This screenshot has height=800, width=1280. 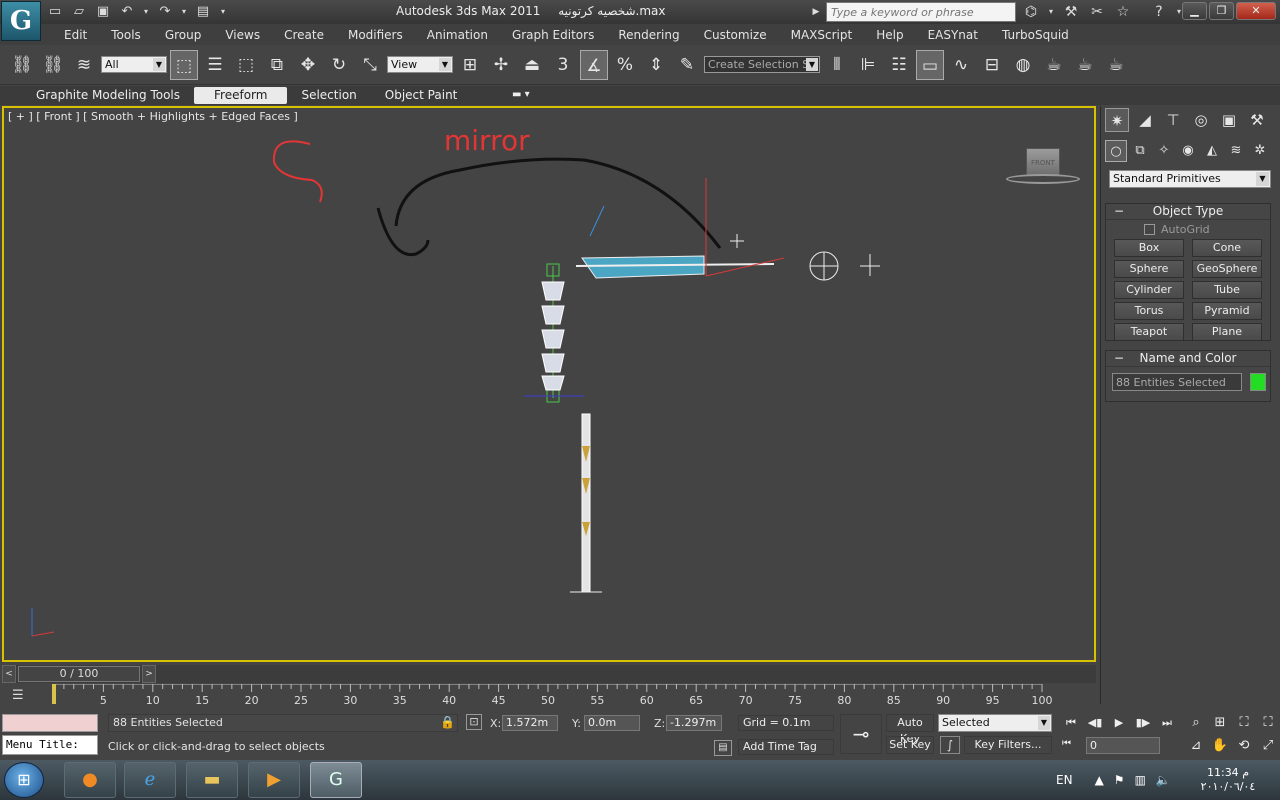 I want to click on menu-graph-editors: Graph Editors, so click(x=553, y=35).